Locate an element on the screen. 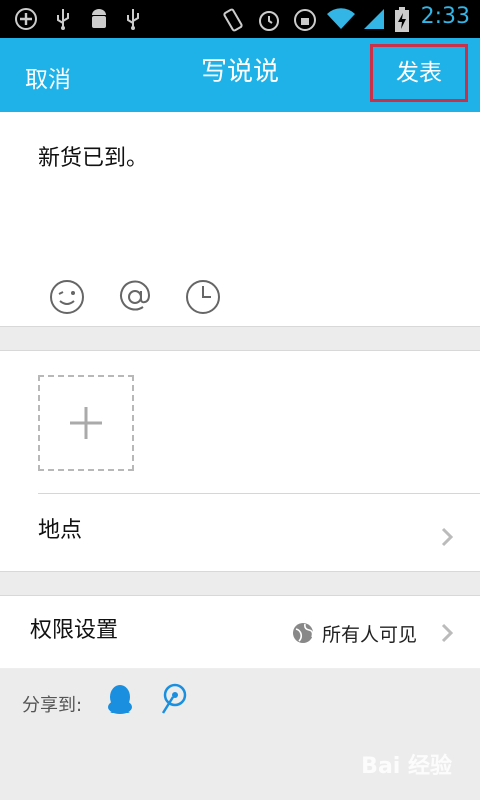 The image size is (480, 800). emoji-icon is located at coordinates (67, 297).